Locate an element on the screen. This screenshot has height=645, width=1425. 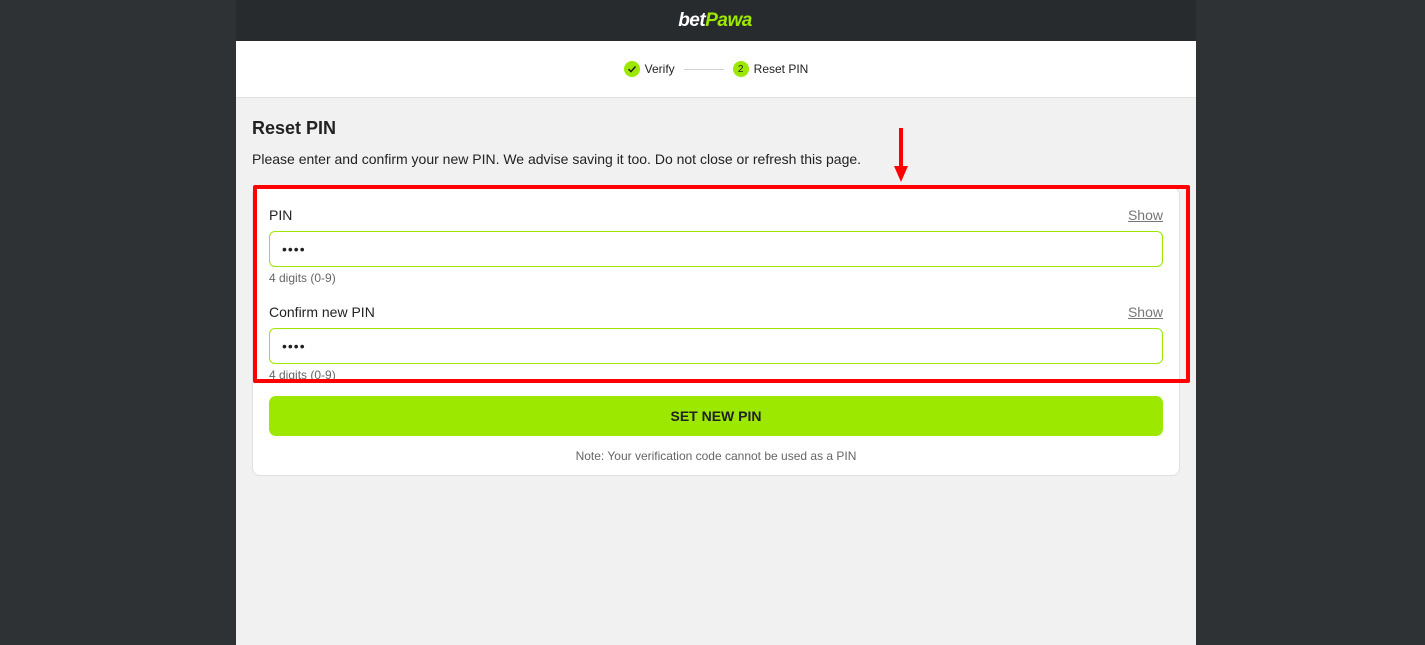
step-number-badge: 2 is located at coordinates (740, 69).